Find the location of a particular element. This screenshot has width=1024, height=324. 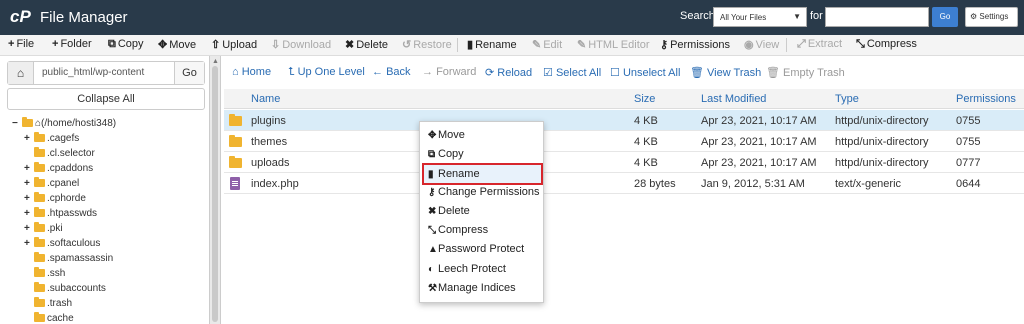

scroll-up-icon: ▲ is located at coordinates (215, 61).